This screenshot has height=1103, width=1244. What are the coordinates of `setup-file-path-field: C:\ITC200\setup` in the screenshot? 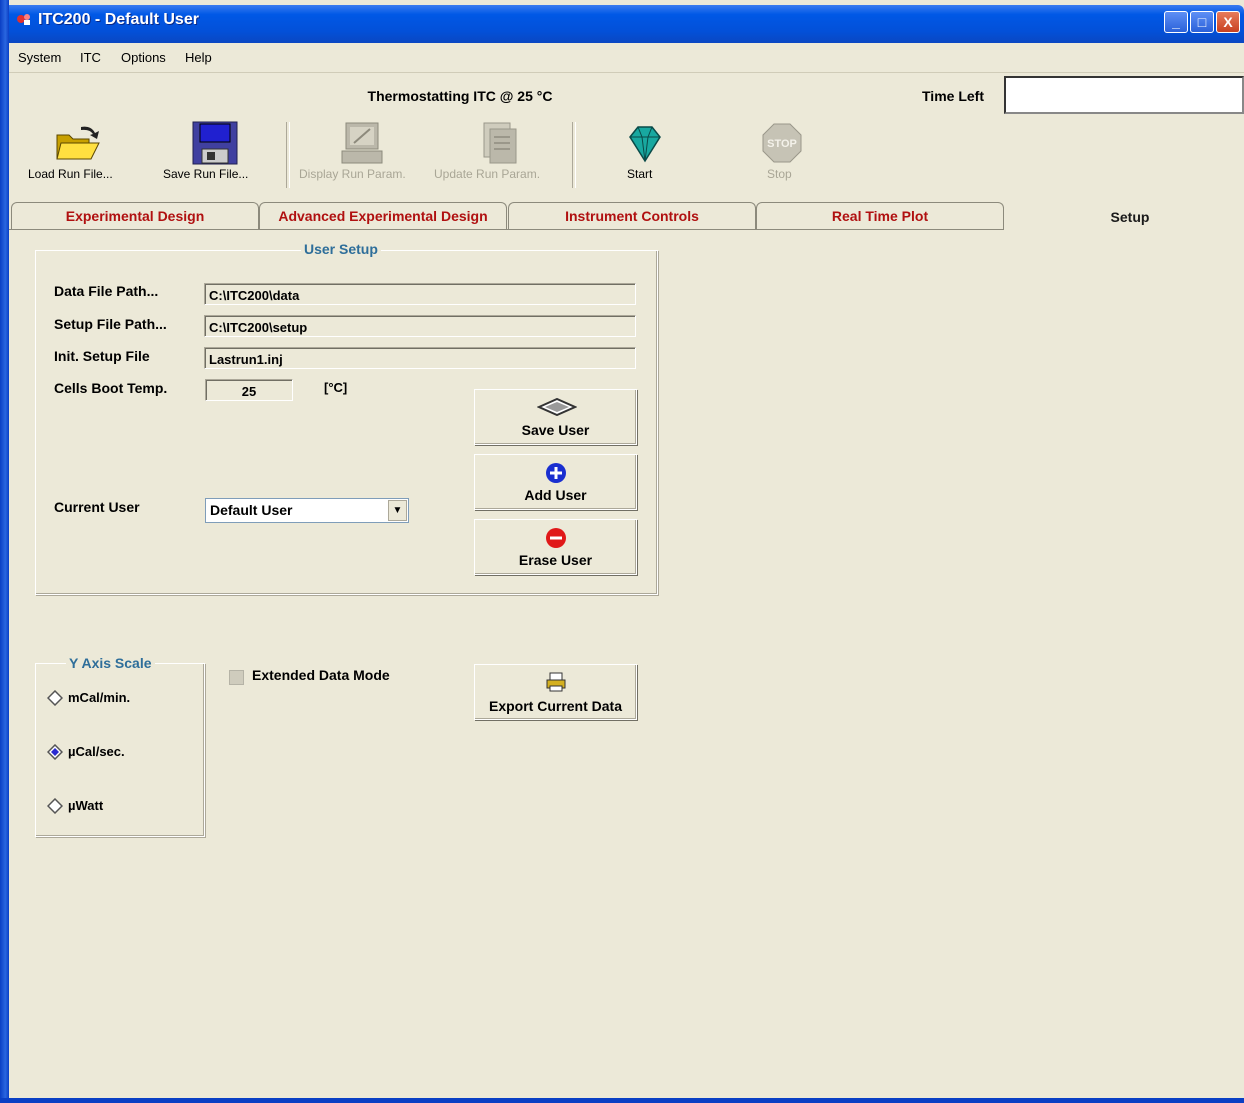 It's located at (420, 326).